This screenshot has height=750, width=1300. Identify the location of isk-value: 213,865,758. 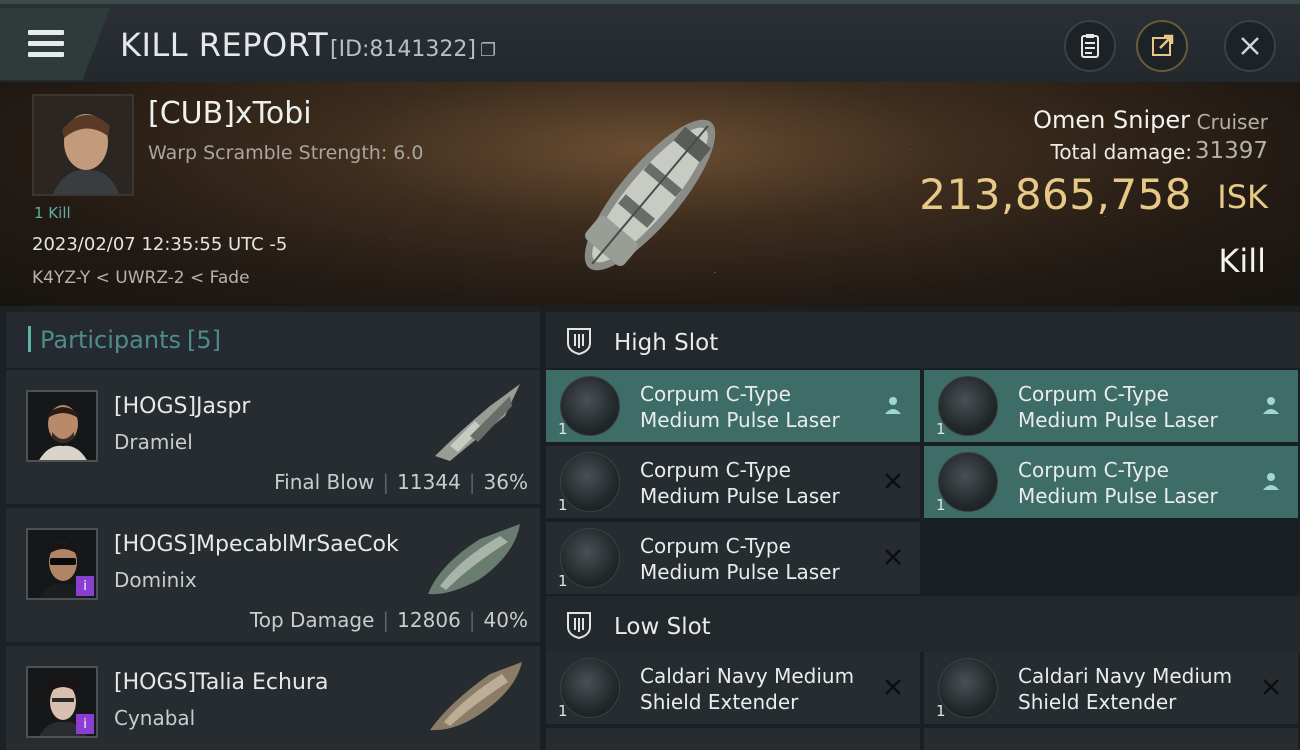
(1055, 194).